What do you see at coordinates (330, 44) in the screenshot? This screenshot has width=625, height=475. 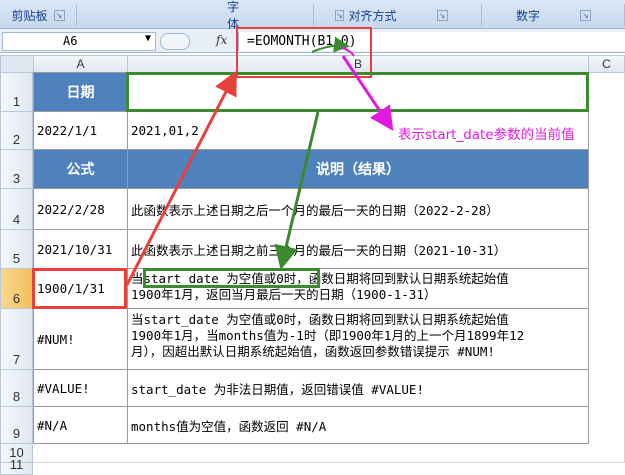 I see `green-pointer` at bounding box center [330, 44].